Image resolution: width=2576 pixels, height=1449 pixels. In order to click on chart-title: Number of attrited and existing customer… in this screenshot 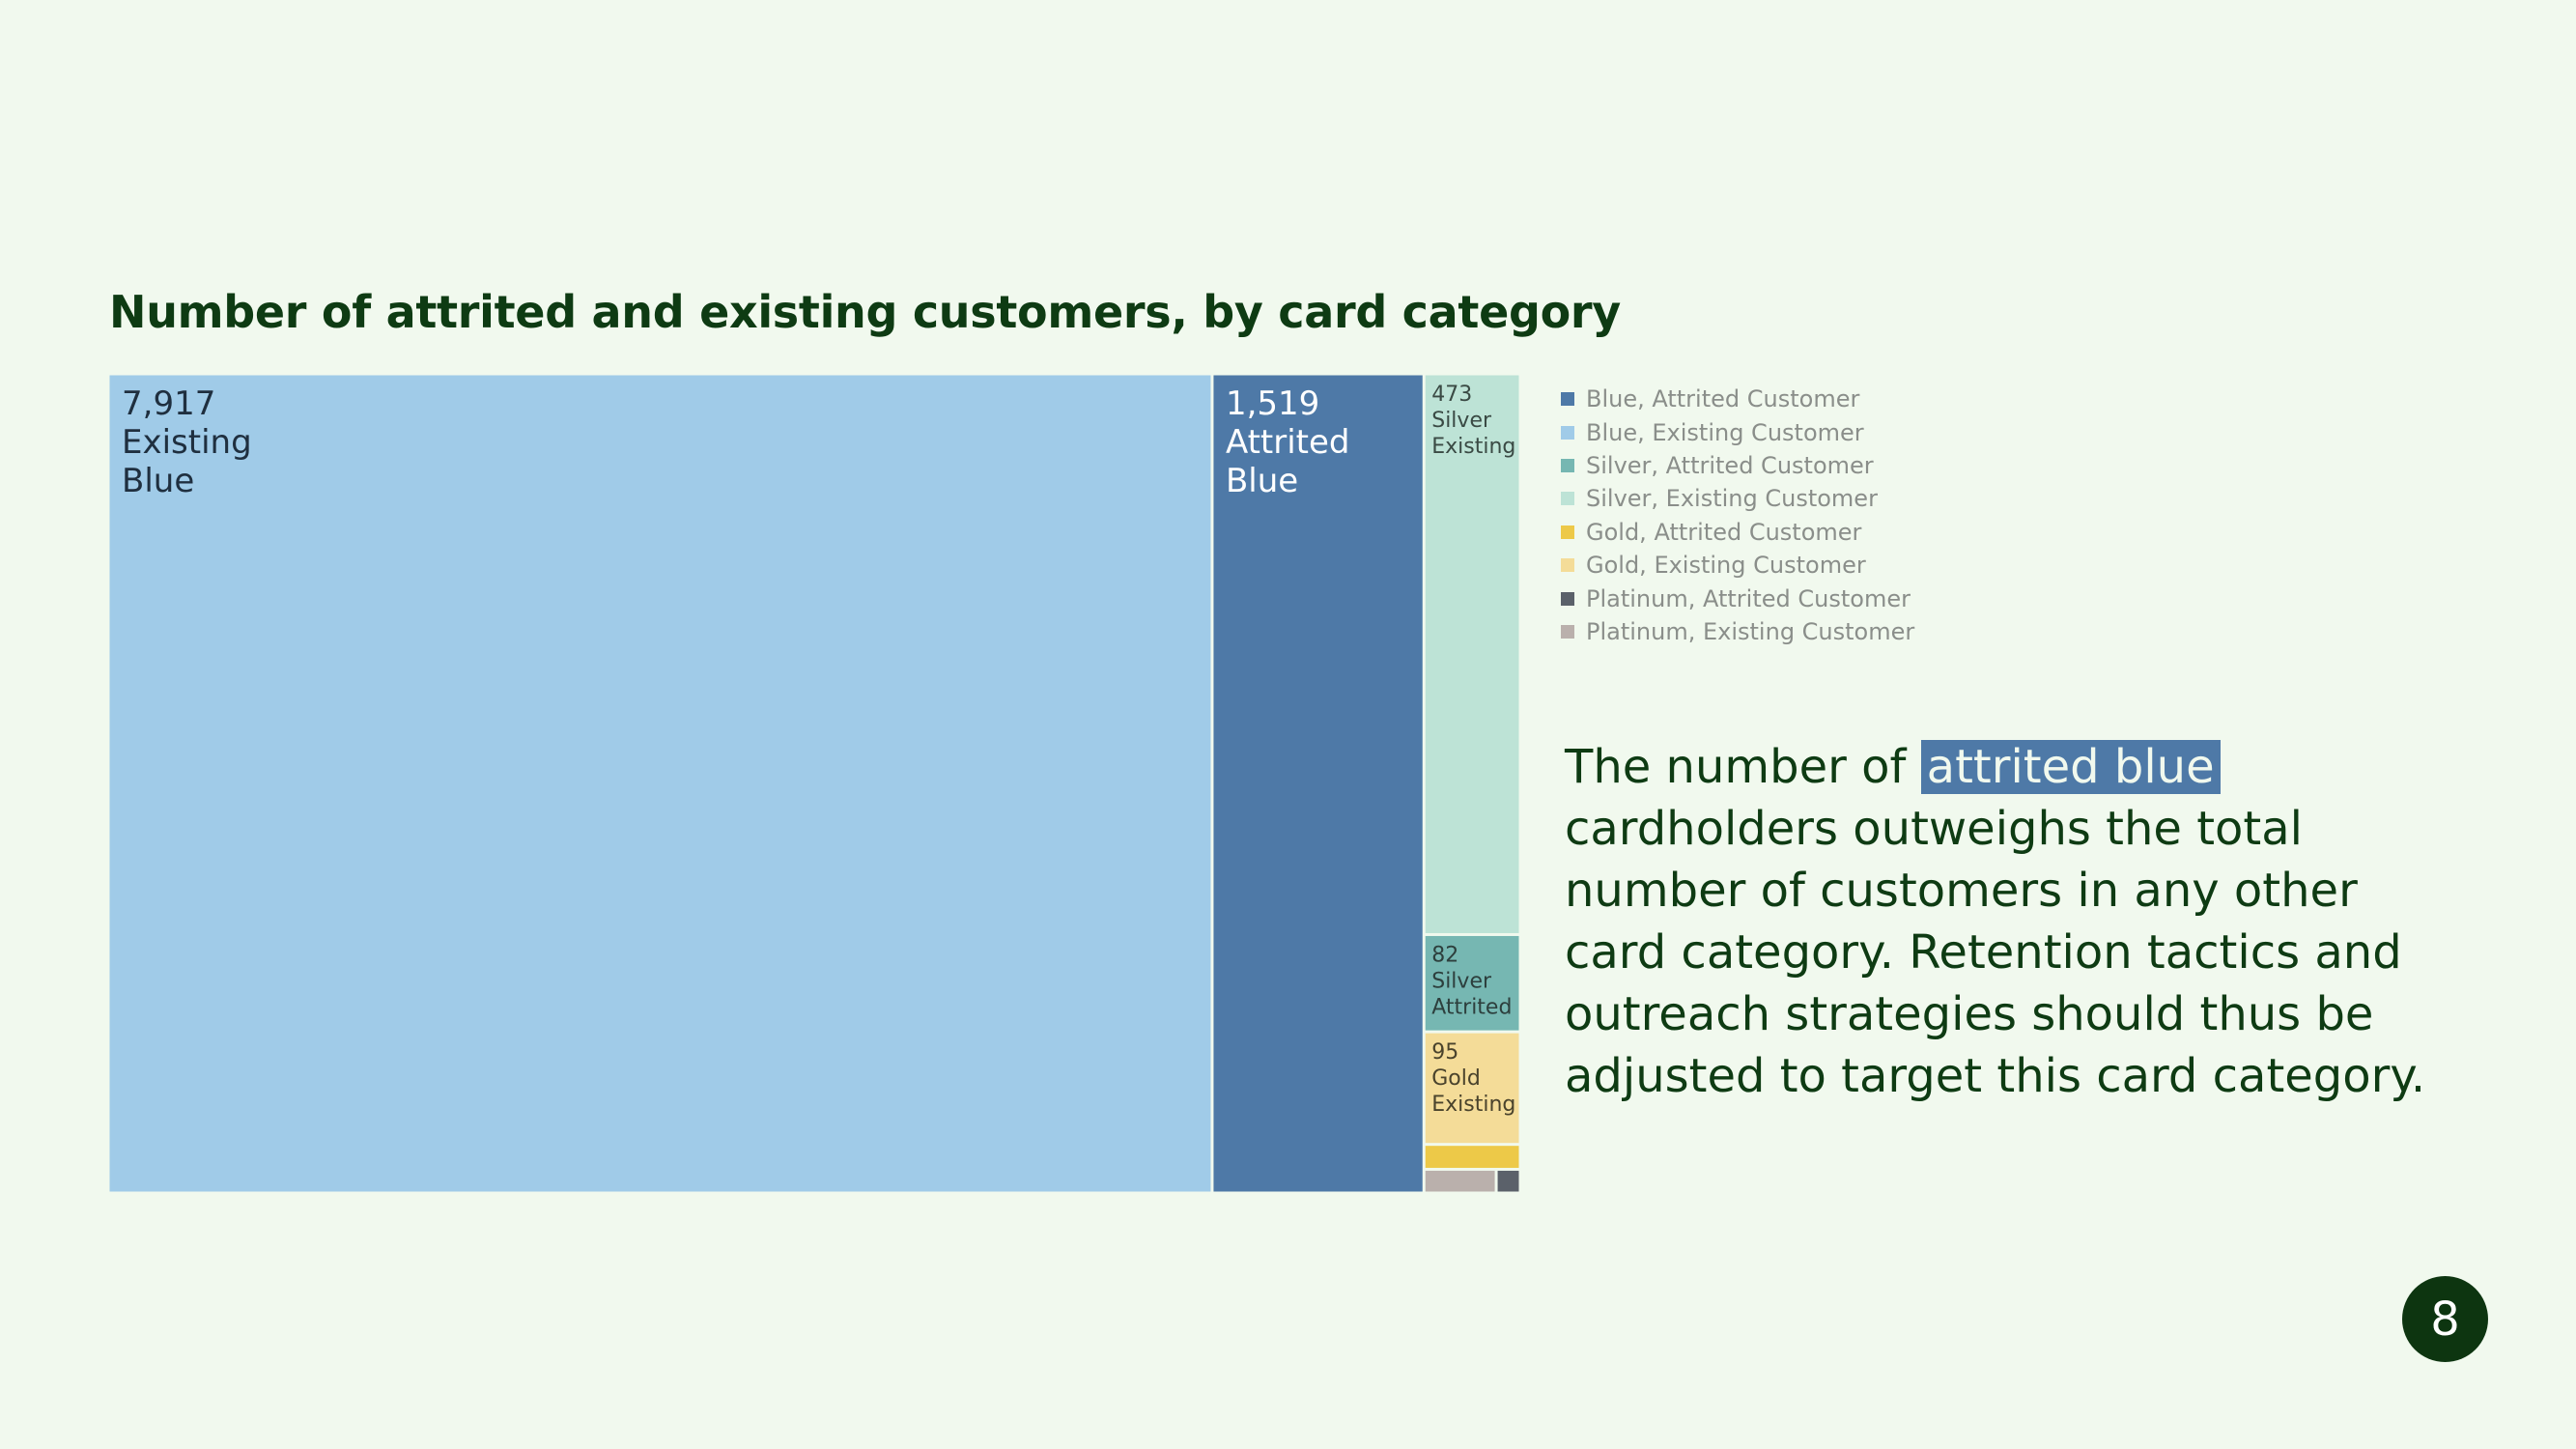, I will do `click(865, 312)`.